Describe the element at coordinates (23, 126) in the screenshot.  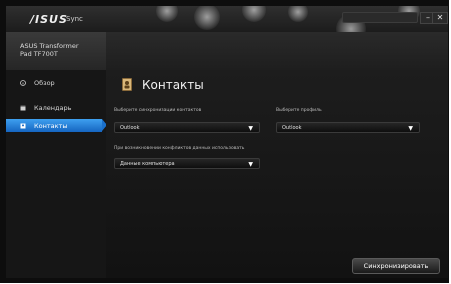
I see `contacts-icon` at that location.